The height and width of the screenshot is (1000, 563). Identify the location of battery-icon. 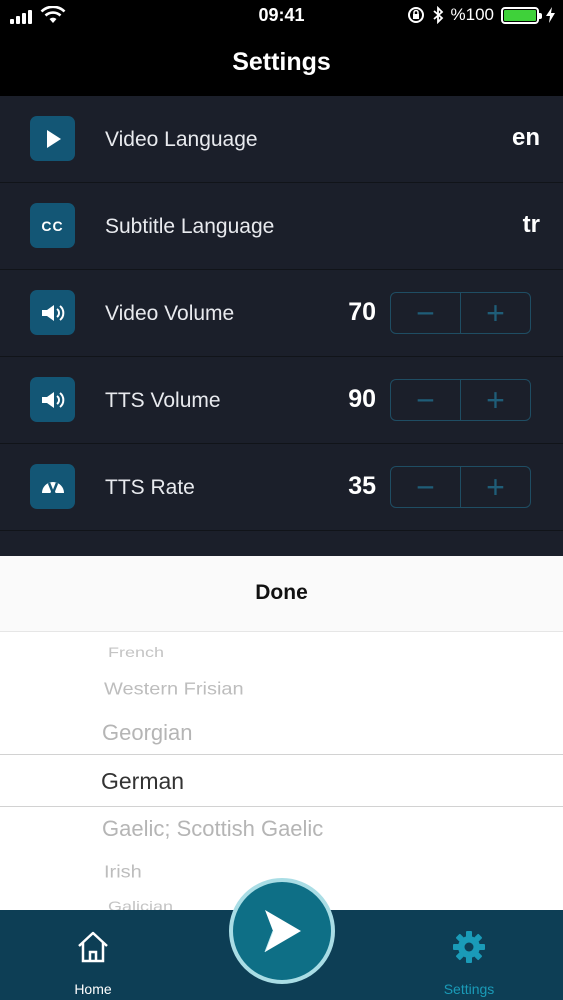
(521, 15).